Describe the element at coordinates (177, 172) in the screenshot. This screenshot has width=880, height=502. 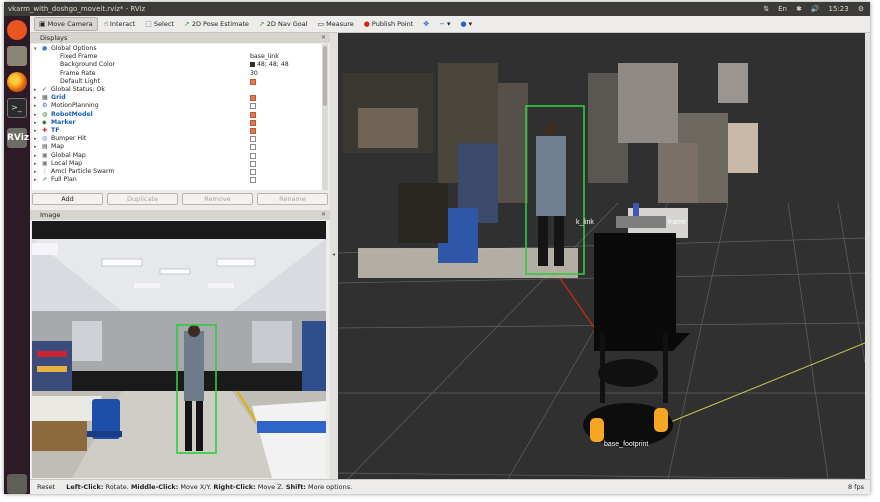
I see `display-row-amcl-particle-swarm: ▸ ⋮ Amcl Particle Swarm` at that location.